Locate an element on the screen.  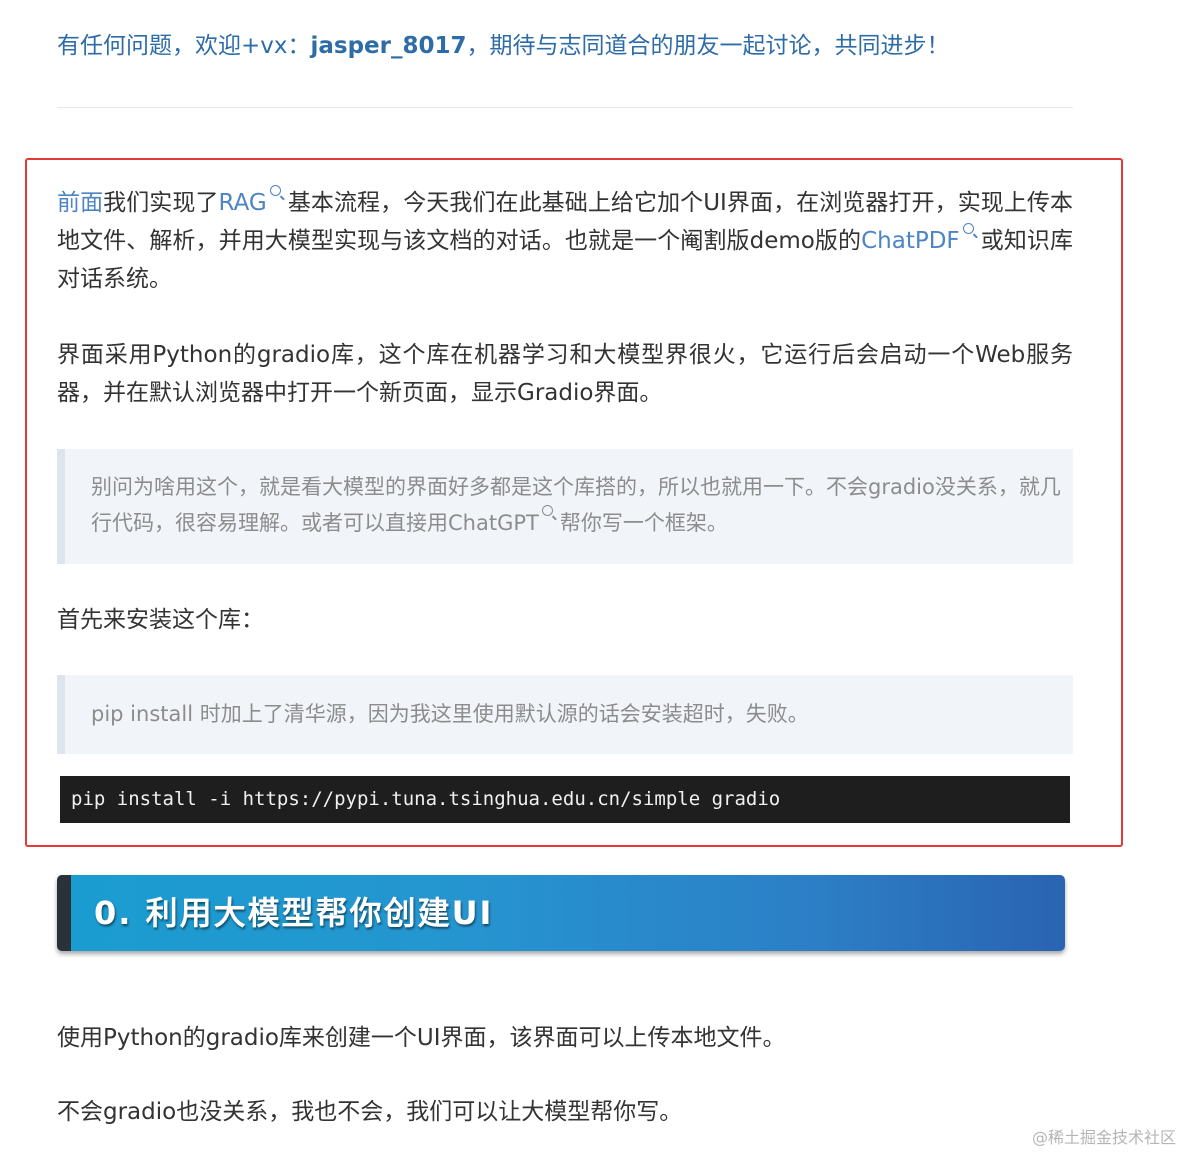
intro-text-1: 我们实现了 is located at coordinates (161, 203).